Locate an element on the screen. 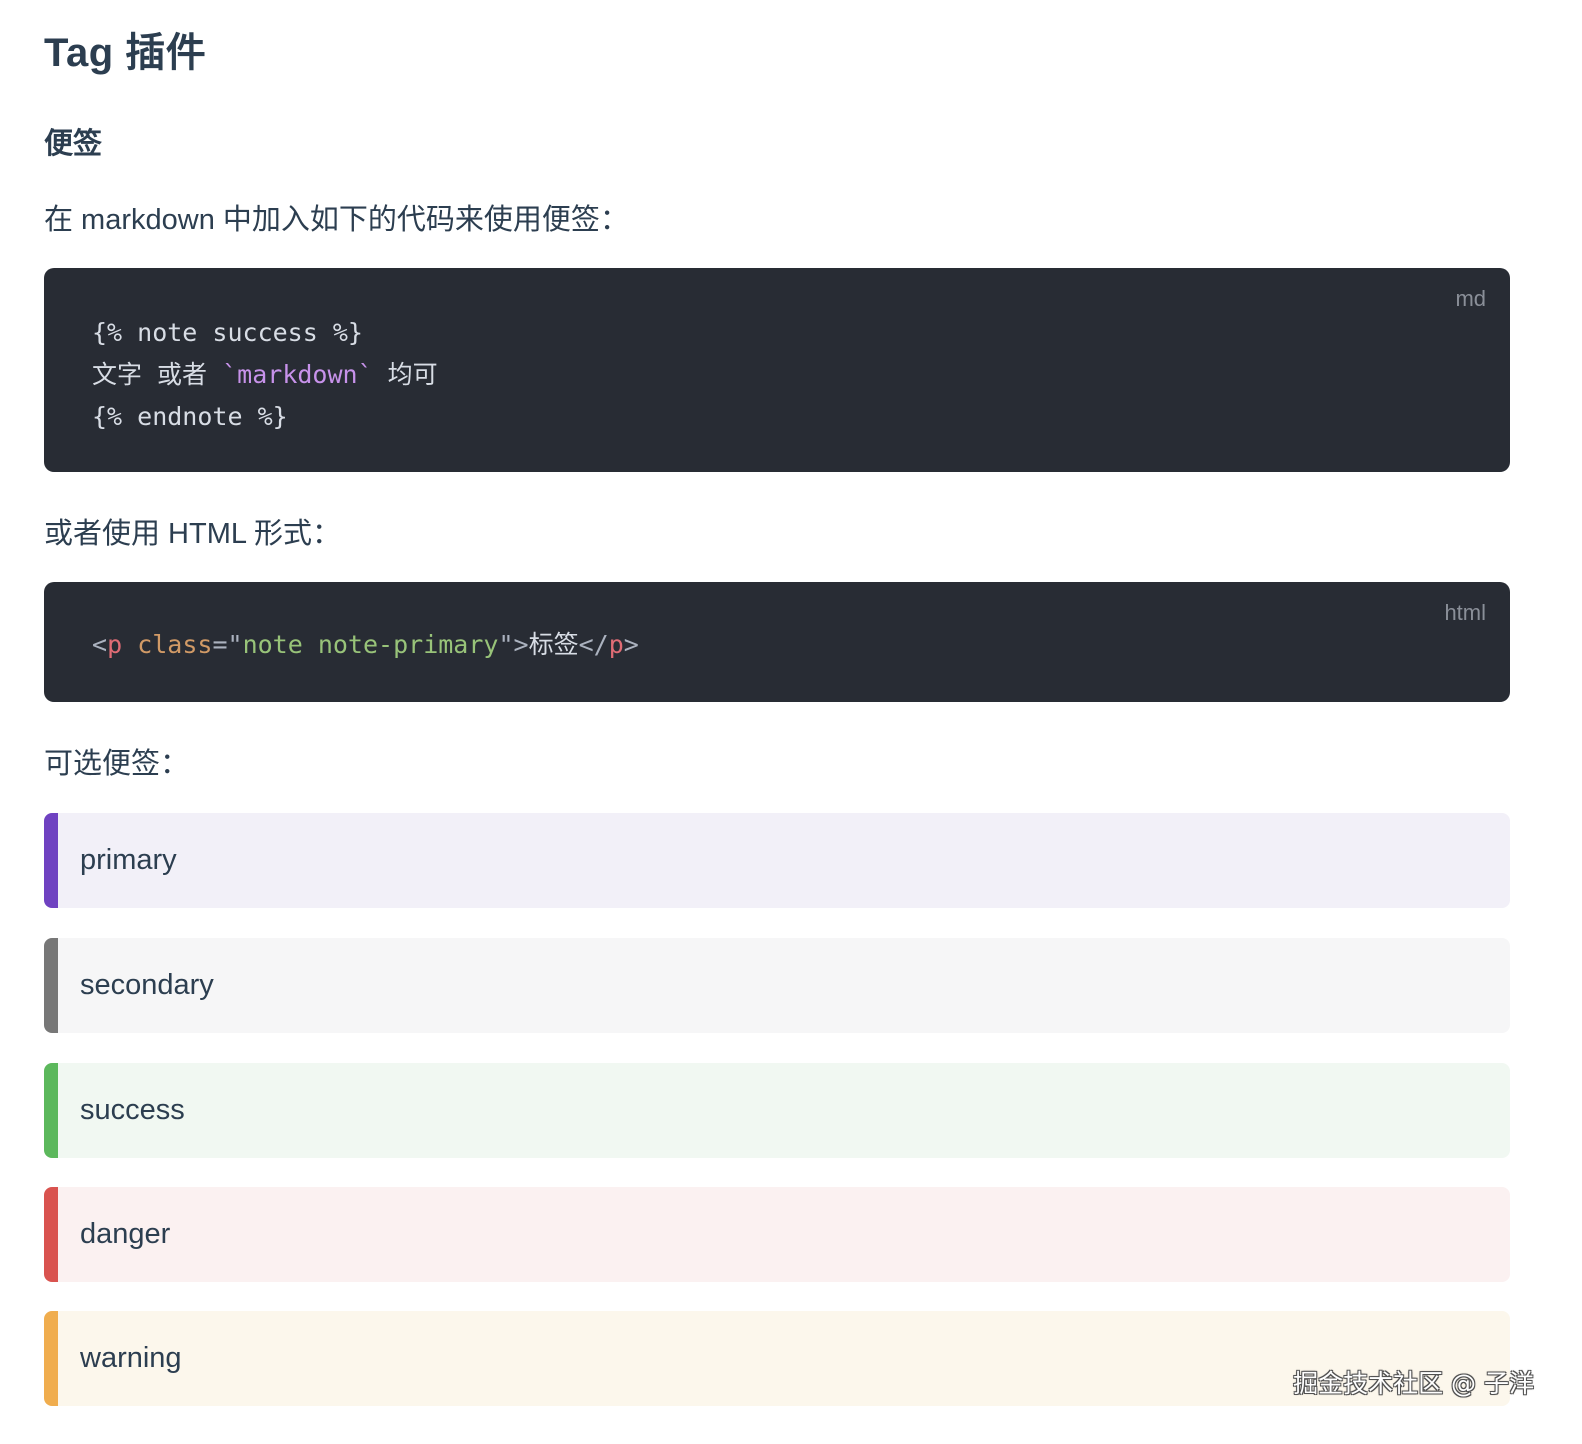  code-language-label: md is located at coordinates (1470, 298).